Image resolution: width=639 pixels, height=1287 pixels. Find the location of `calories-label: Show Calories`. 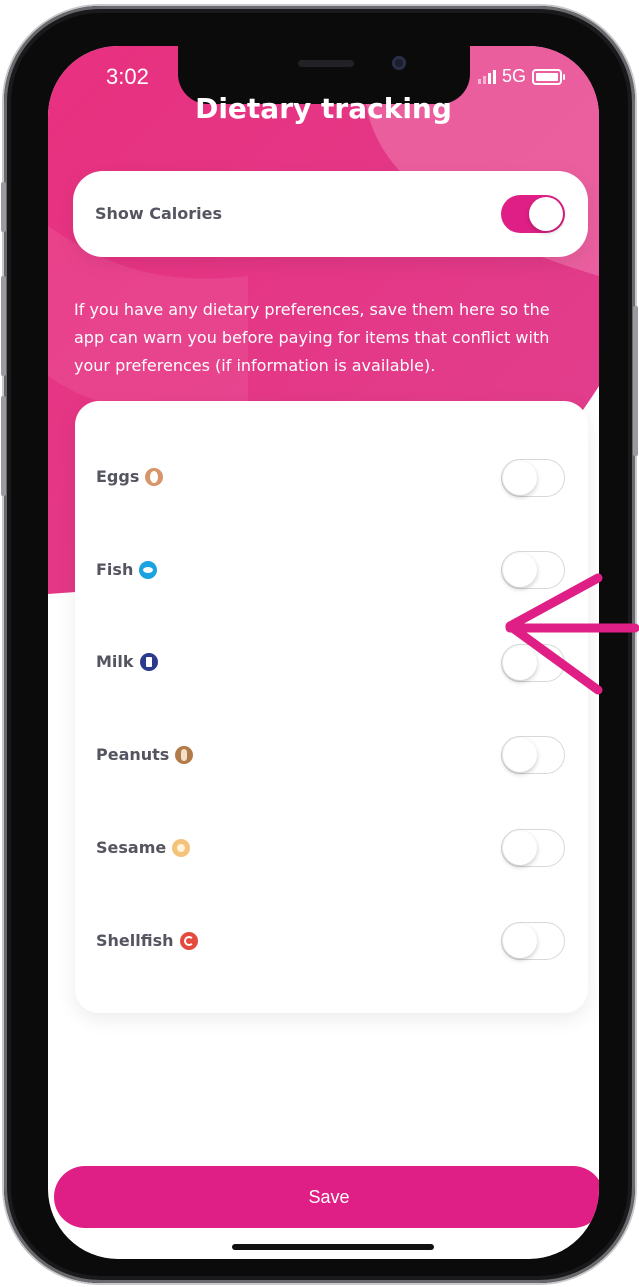

calories-label: Show Calories is located at coordinates (159, 213).